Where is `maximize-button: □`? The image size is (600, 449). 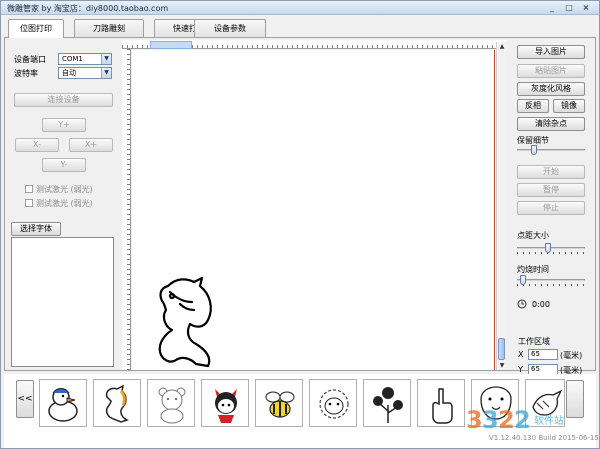
maximize-button: □ is located at coordinates (569, 7).